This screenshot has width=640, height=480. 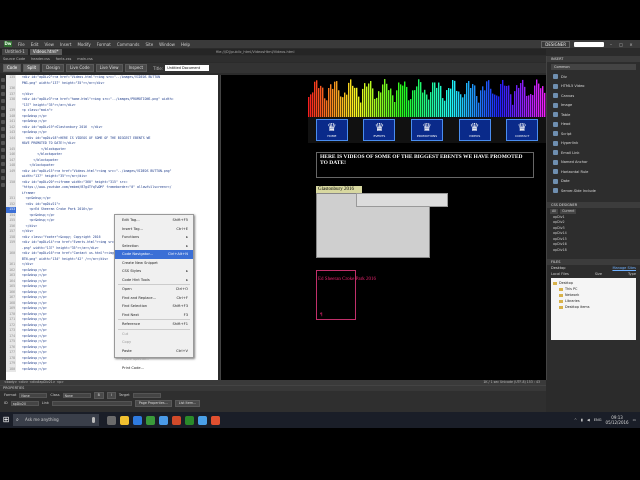 I want to click on files-site-select: Desktop, so click(x=558, y=268).